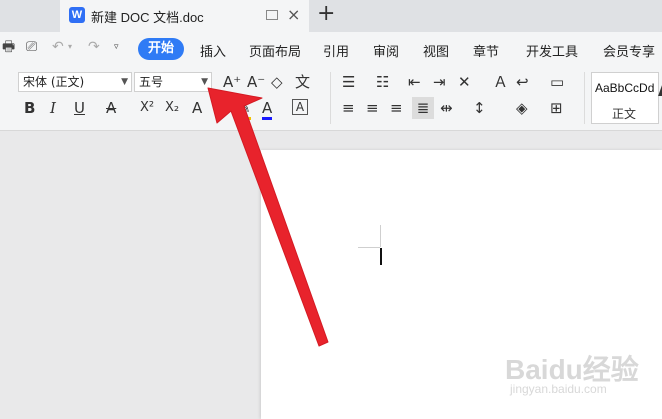 This screenshot has width=662, height=419. What do you see at coordinates (372, 108) in the screenshot?
I see `align-center-icon: ≡` at bounding box center [372, 108].